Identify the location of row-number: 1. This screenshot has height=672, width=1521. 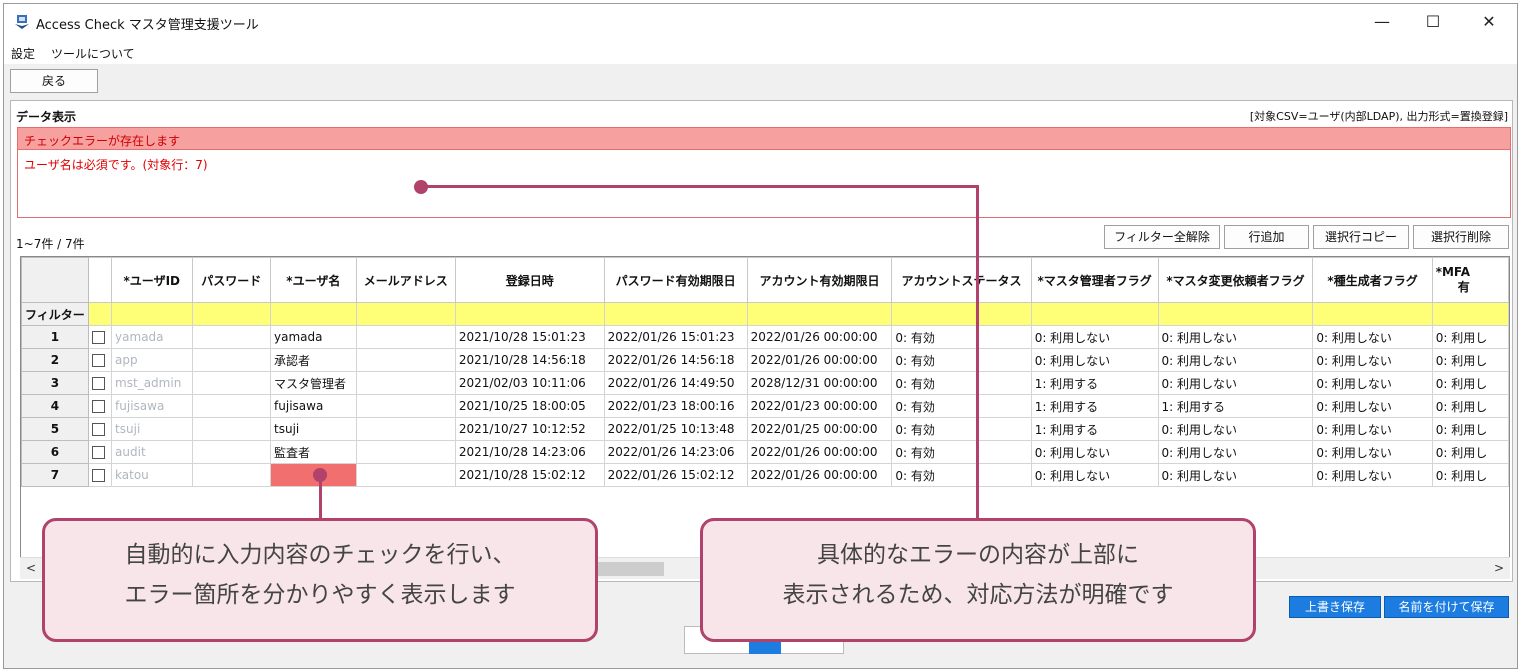
(55, 337).